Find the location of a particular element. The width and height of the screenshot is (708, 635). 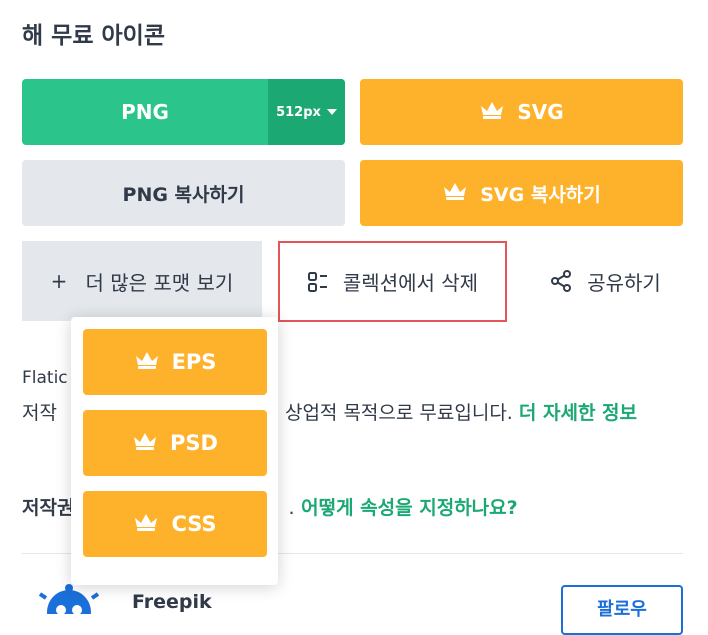

section-title: 해 무료 아이콘 is located at coordinates (93, 36).